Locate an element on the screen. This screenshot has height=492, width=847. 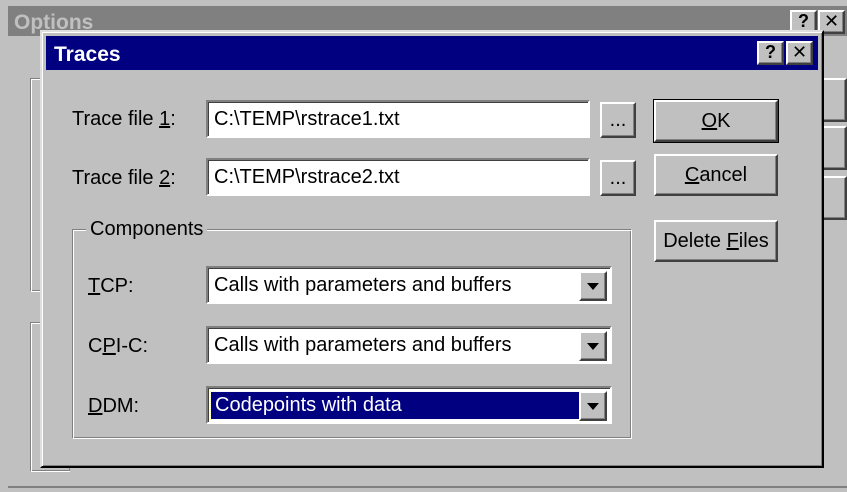
close-button: ✕ is located at coordinates (799, 53).